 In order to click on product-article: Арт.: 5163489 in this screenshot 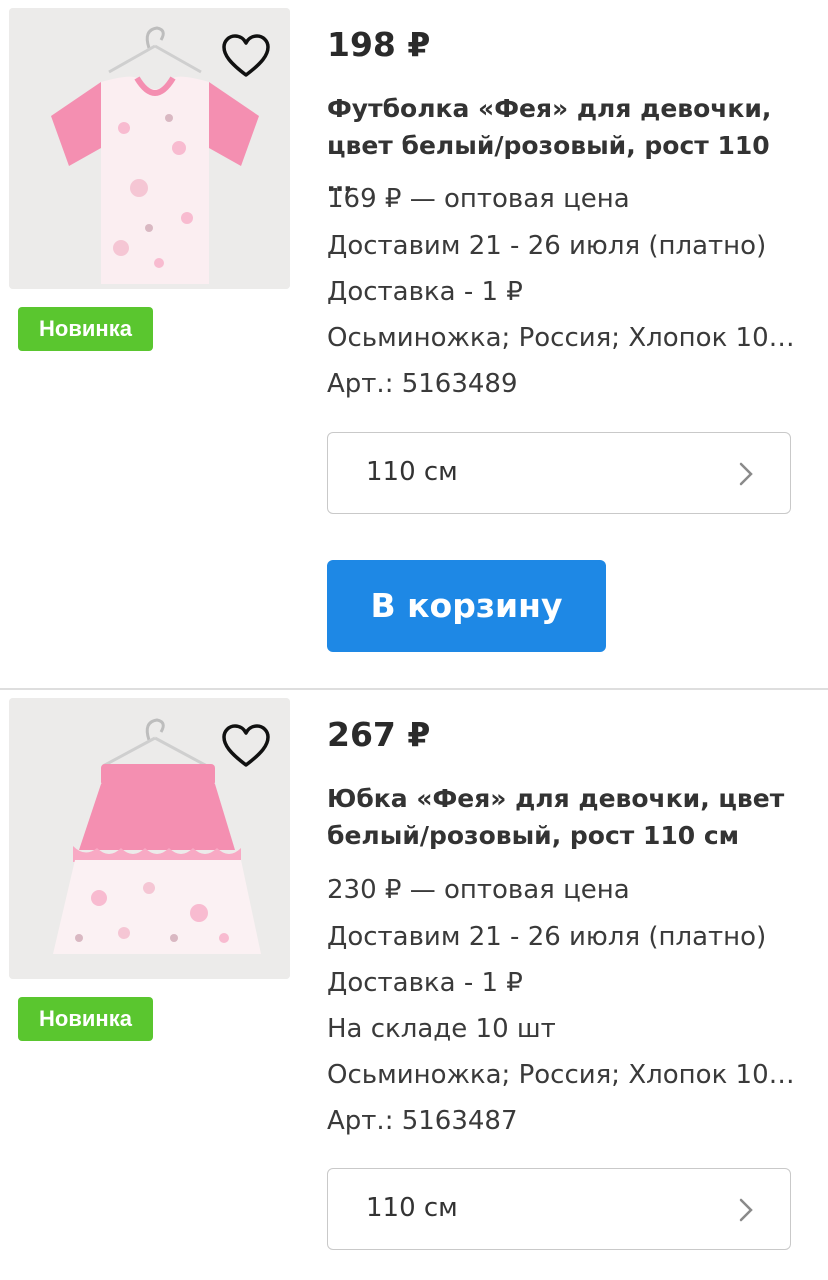, I will do `click(422, 384)`.